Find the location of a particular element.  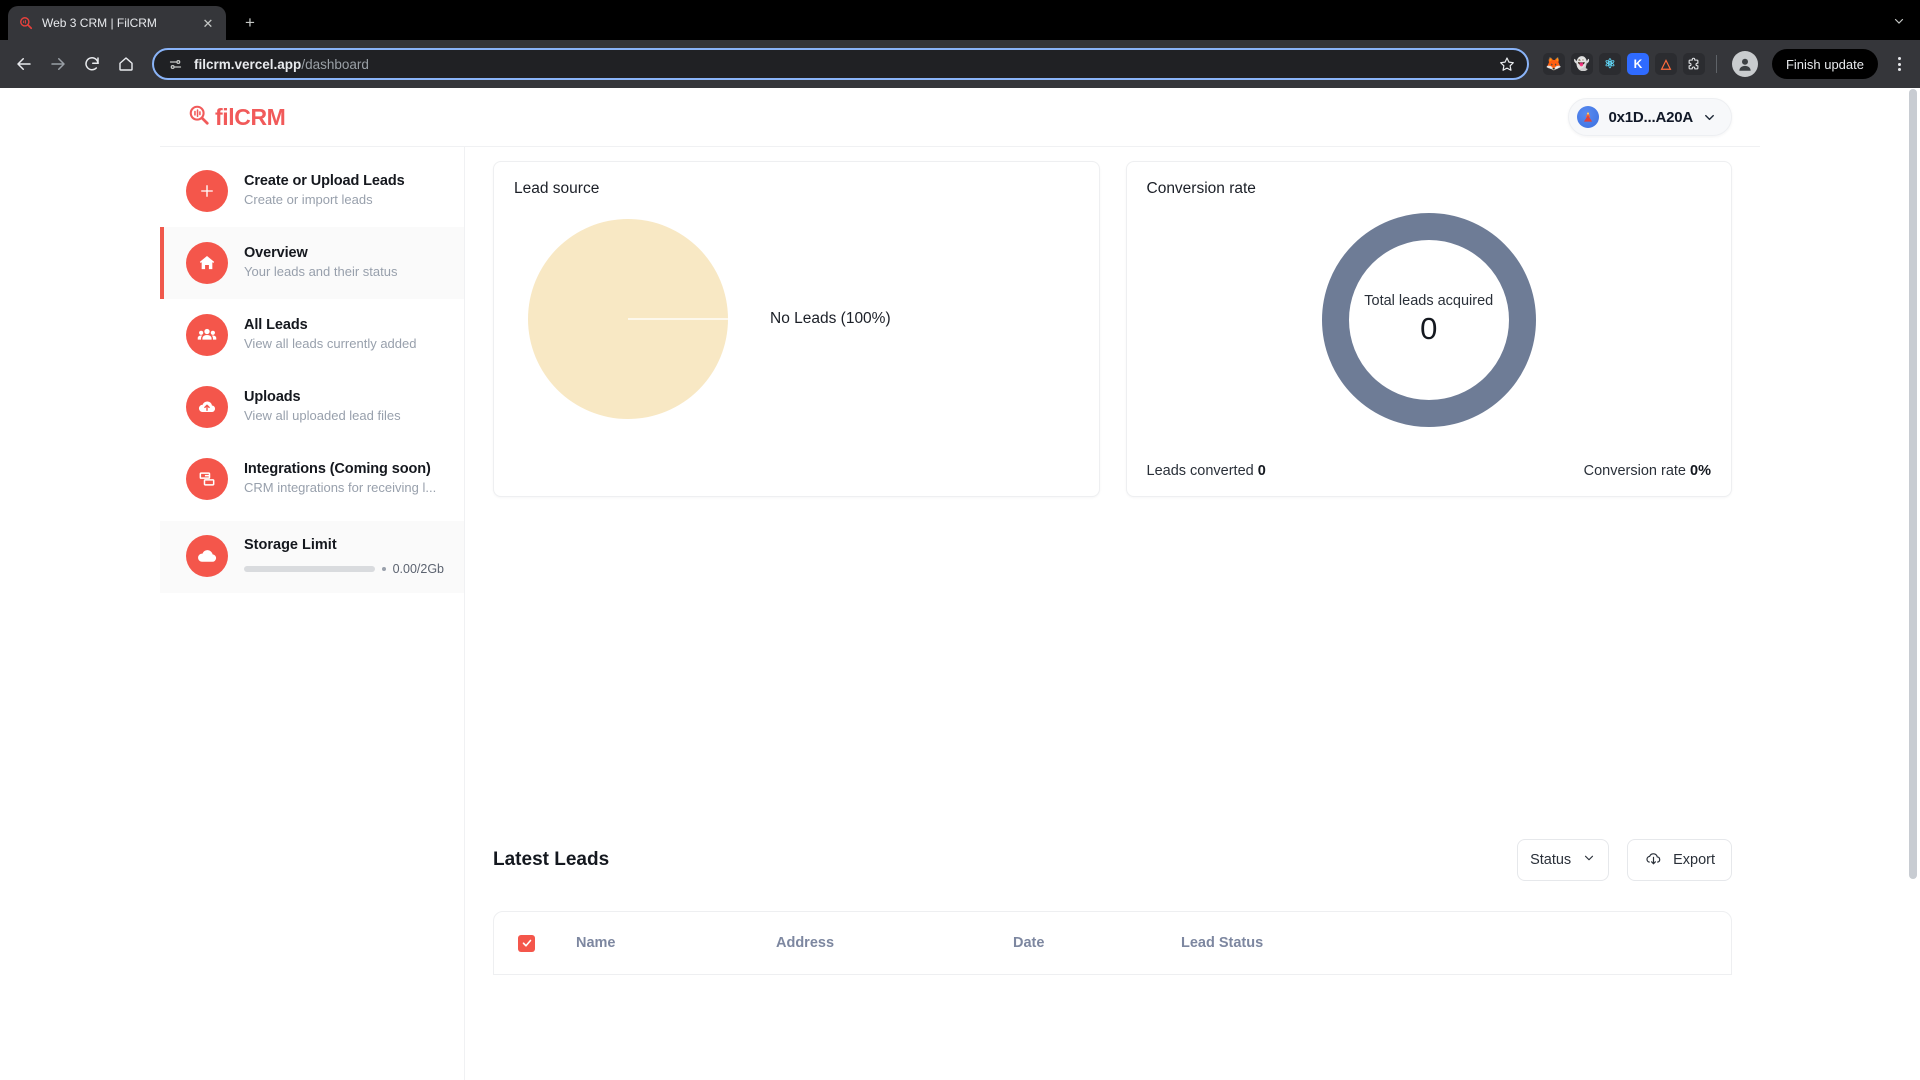

lead-source-card: Lead source No Leads (100%) is located at coordinates (796, 329).